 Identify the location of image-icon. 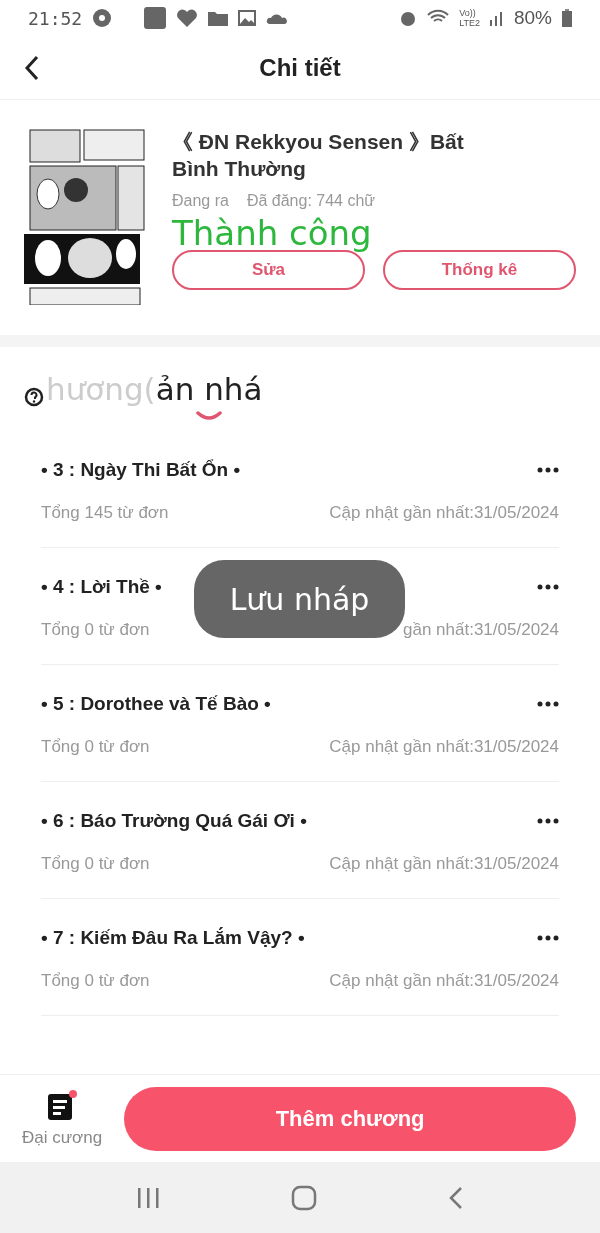
(247, 18).